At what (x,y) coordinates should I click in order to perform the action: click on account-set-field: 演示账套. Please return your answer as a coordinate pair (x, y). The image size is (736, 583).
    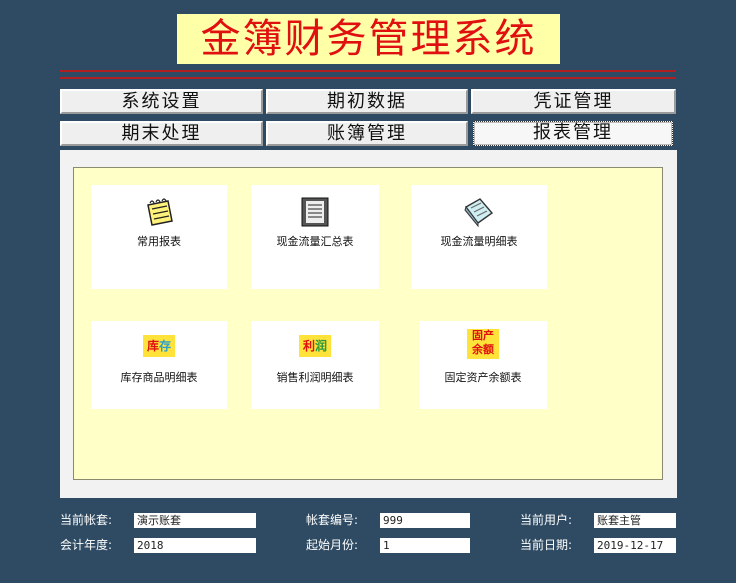
    Looking at the image, I should click on (195, 520).